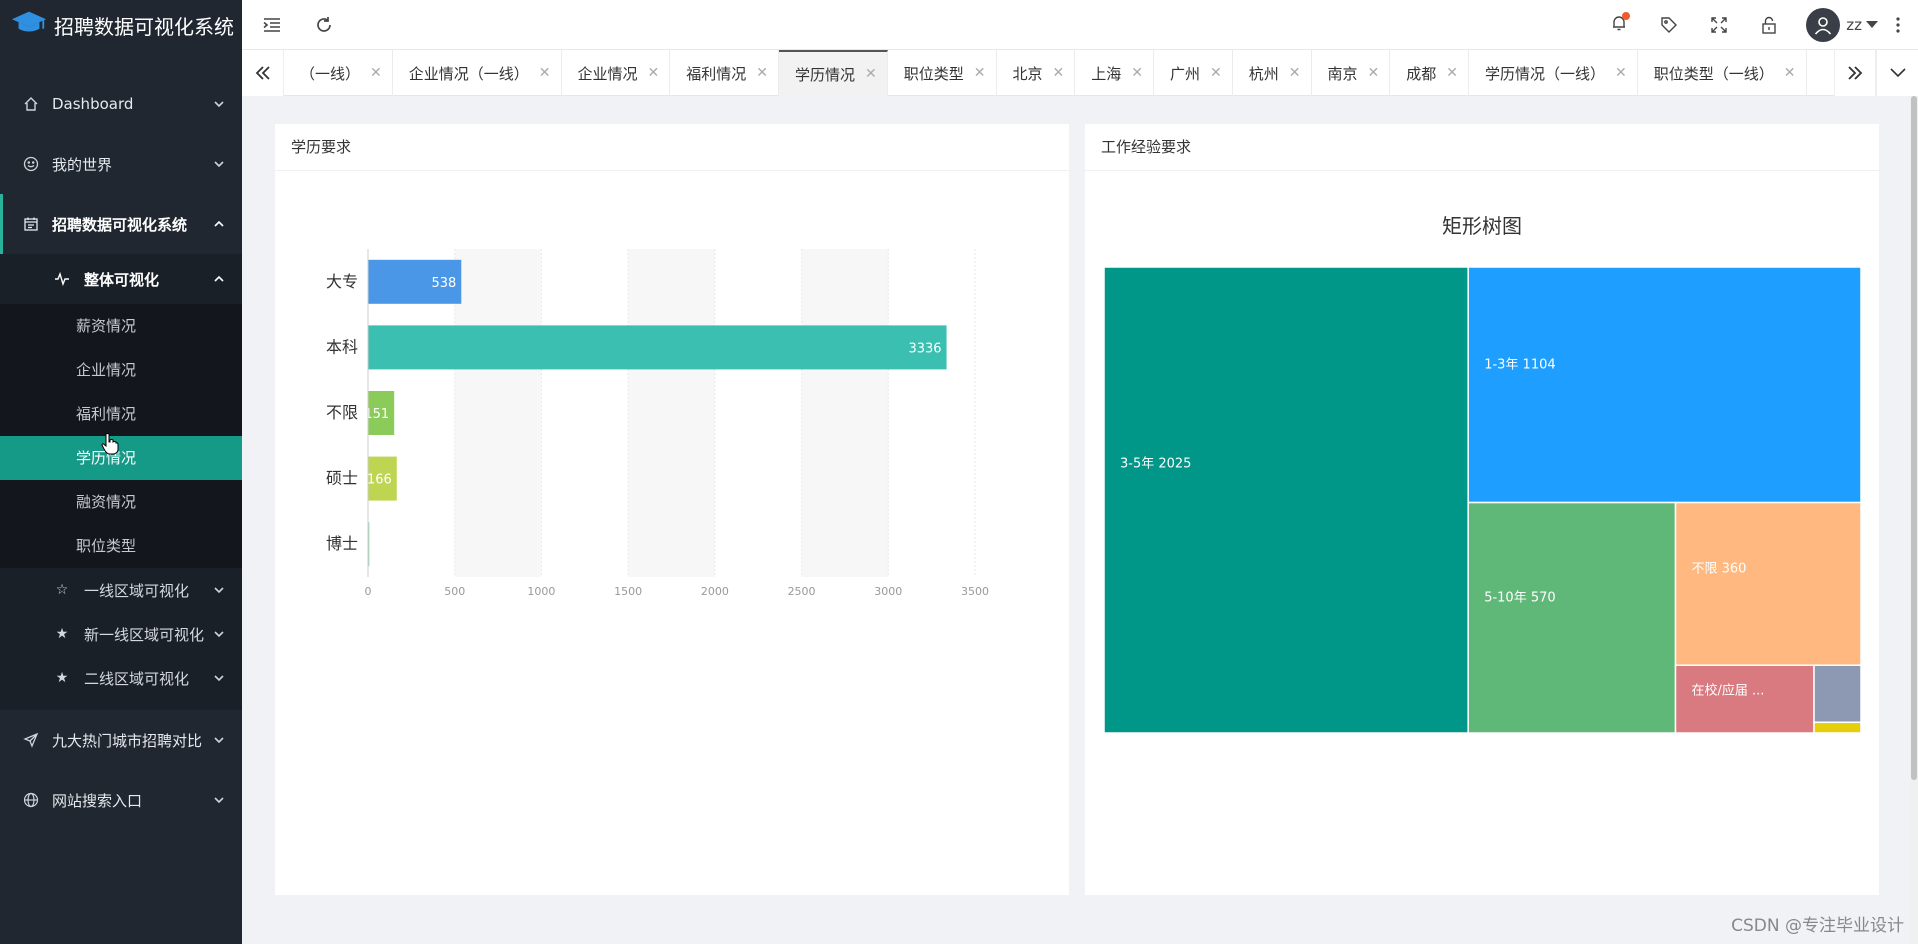 The width and height of the screenshot is (1918, 944). I want to click on tabs-scroll-right-button, so click(1855, 73).